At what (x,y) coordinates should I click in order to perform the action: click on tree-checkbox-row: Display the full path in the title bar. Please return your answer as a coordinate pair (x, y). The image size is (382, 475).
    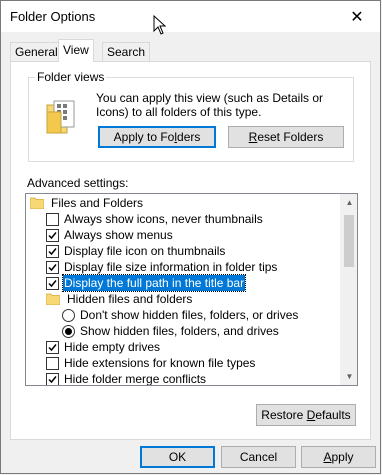
    Looking at the image, I should click on (146, 283).